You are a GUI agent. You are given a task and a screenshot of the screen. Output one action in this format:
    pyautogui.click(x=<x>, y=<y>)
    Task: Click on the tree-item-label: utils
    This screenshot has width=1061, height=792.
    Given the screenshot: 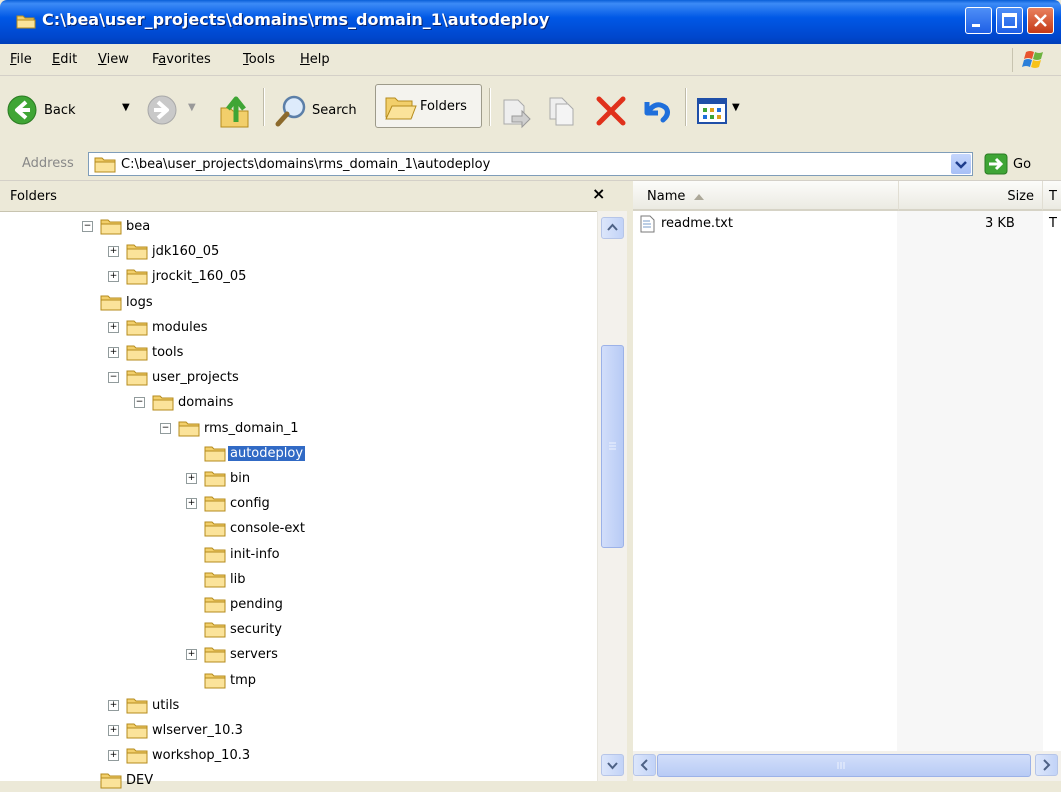 What is the action you would take?
    pyautogui.click(x=166, y=705)
    